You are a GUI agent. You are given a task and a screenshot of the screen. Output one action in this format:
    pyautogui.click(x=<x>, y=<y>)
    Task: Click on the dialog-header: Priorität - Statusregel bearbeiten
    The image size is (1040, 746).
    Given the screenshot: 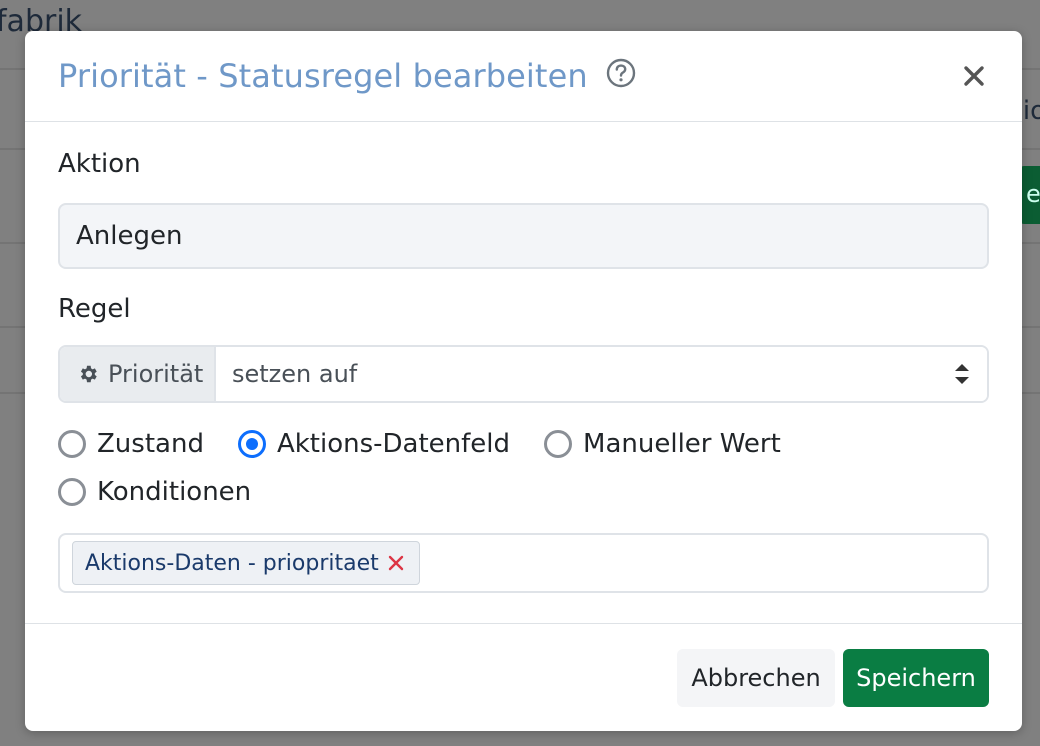 What is the action you would take?
    pyautogui.click(x=523, y=76)
    